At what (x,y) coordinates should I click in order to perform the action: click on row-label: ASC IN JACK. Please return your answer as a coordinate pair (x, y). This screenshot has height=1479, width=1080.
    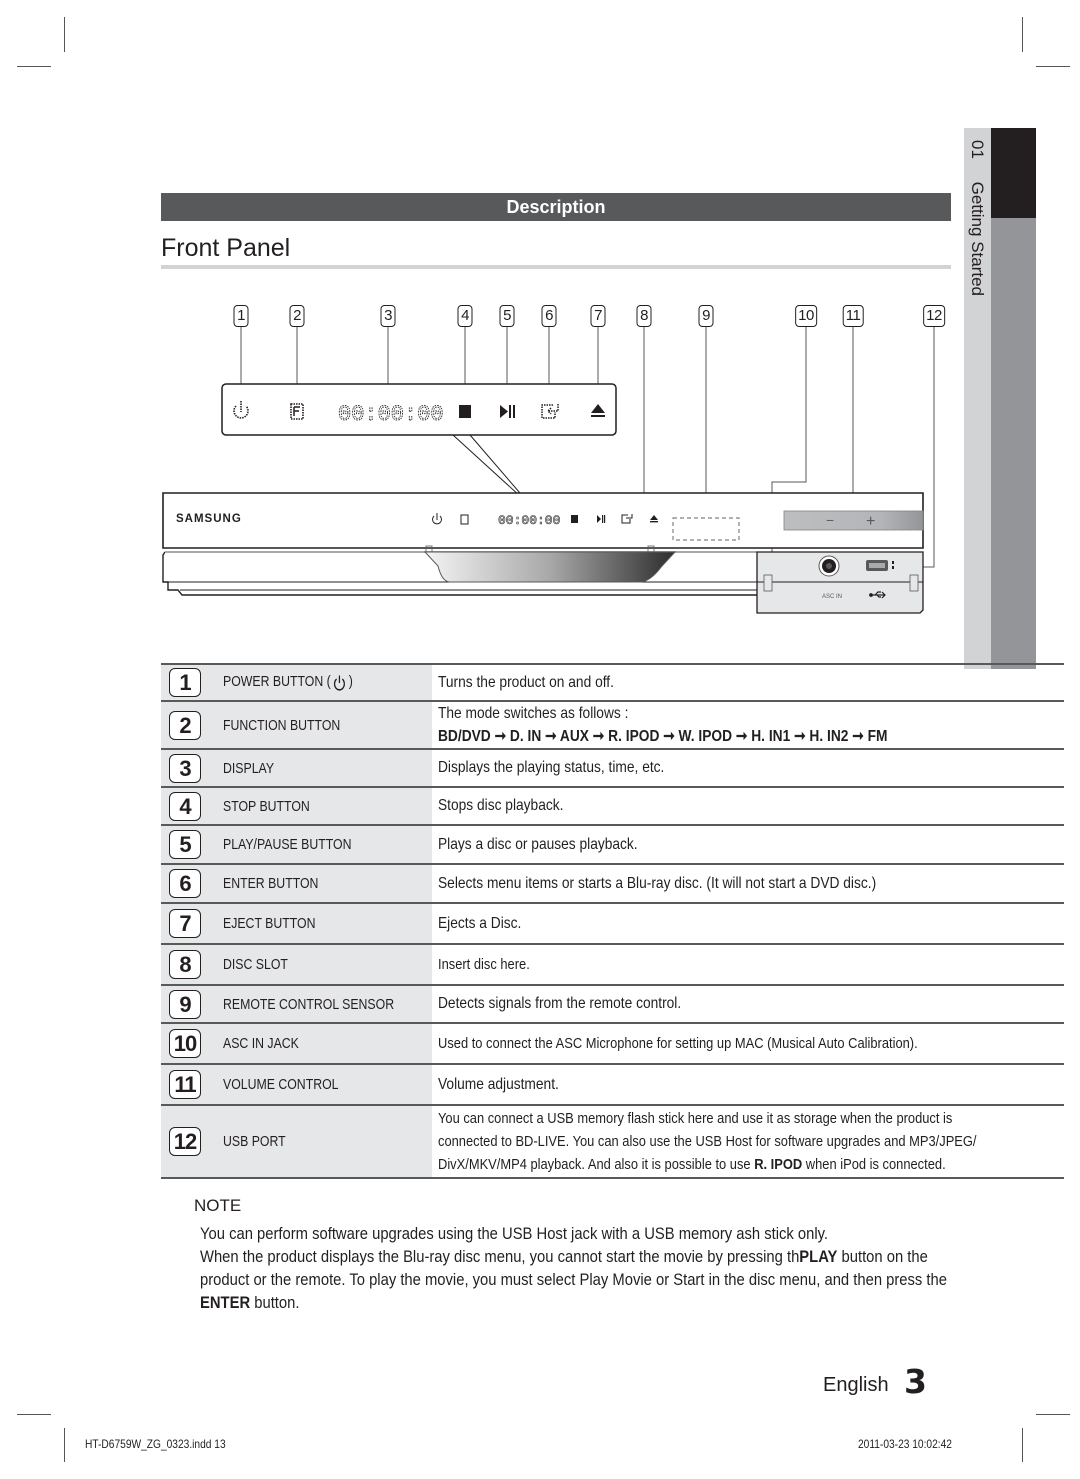
    Looking at the image, I should click on (261, 1043).